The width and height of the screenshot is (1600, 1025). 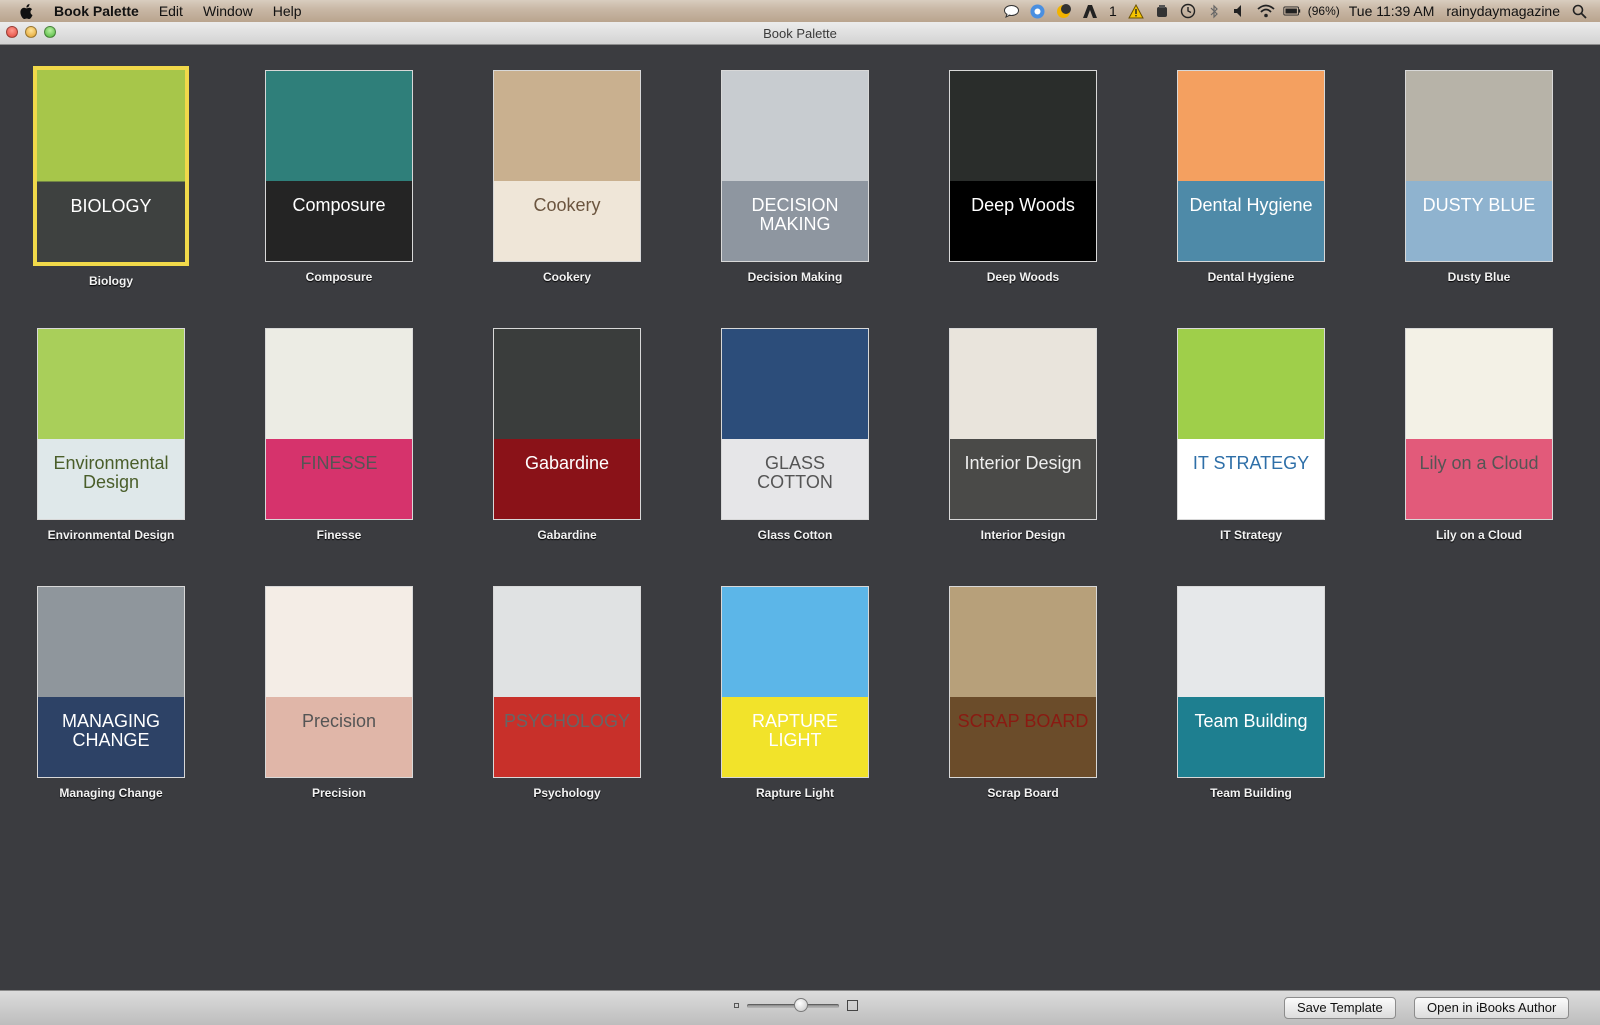 What do you see at coordinates (287, 11) in the screenshot?
I see `menu-help: Help` at bounding box center [287, 11].